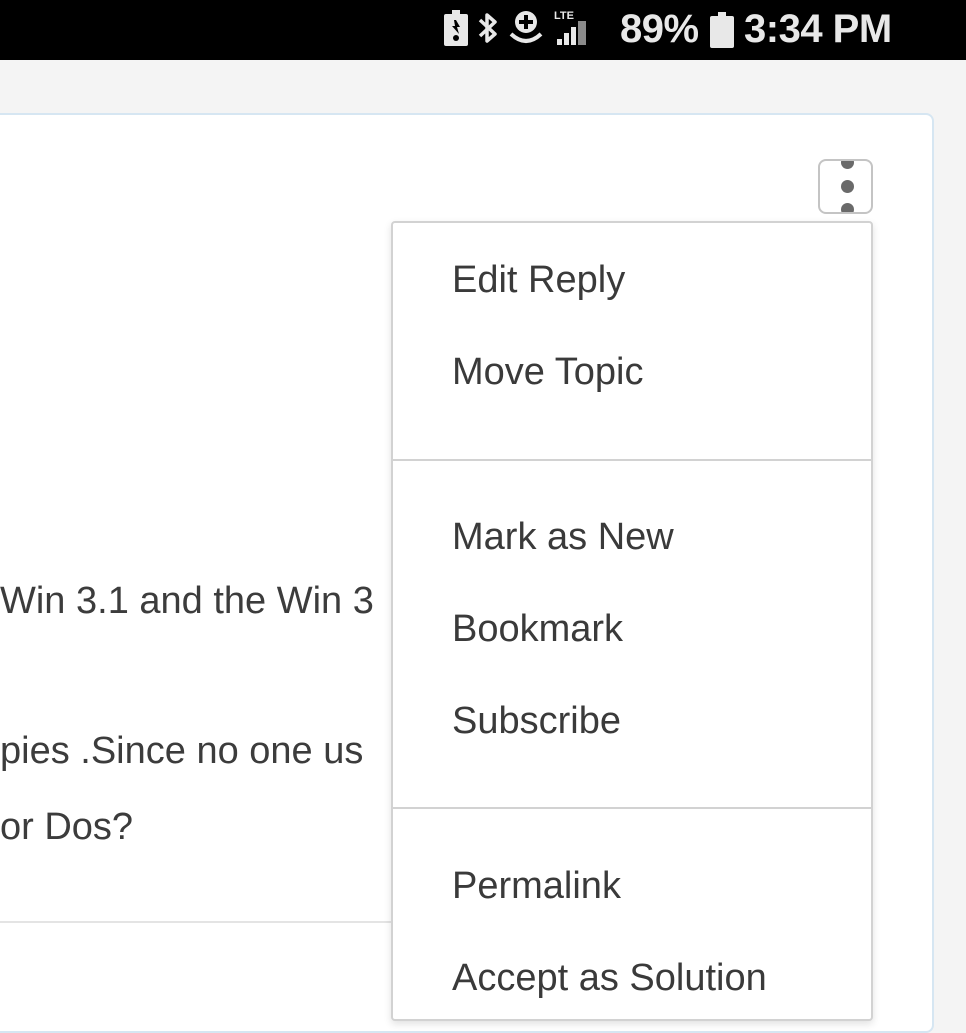 This screenshot has height=1033, width=966. What do you see at coordinates (526, 30) in the screenshot?
I see `data-saver-icon` at bounding box center [526, 30].